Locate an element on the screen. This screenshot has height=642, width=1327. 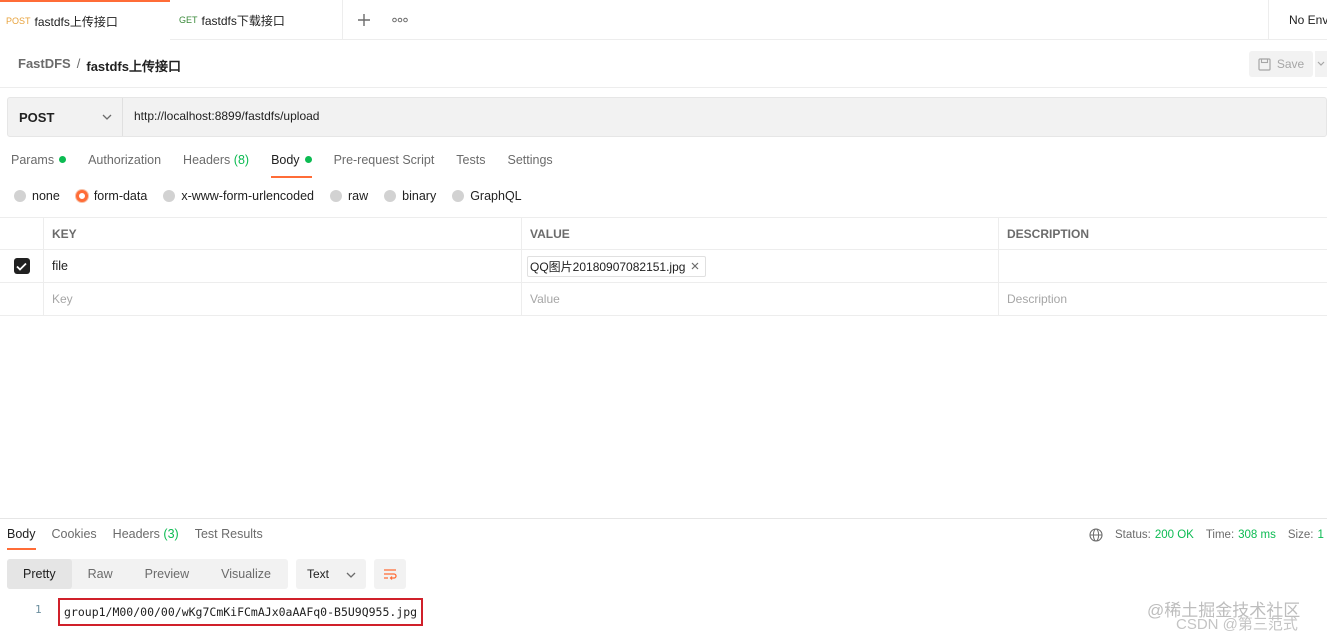
response-tab-headers: Headers (3) is located at coordinates (146, 539).